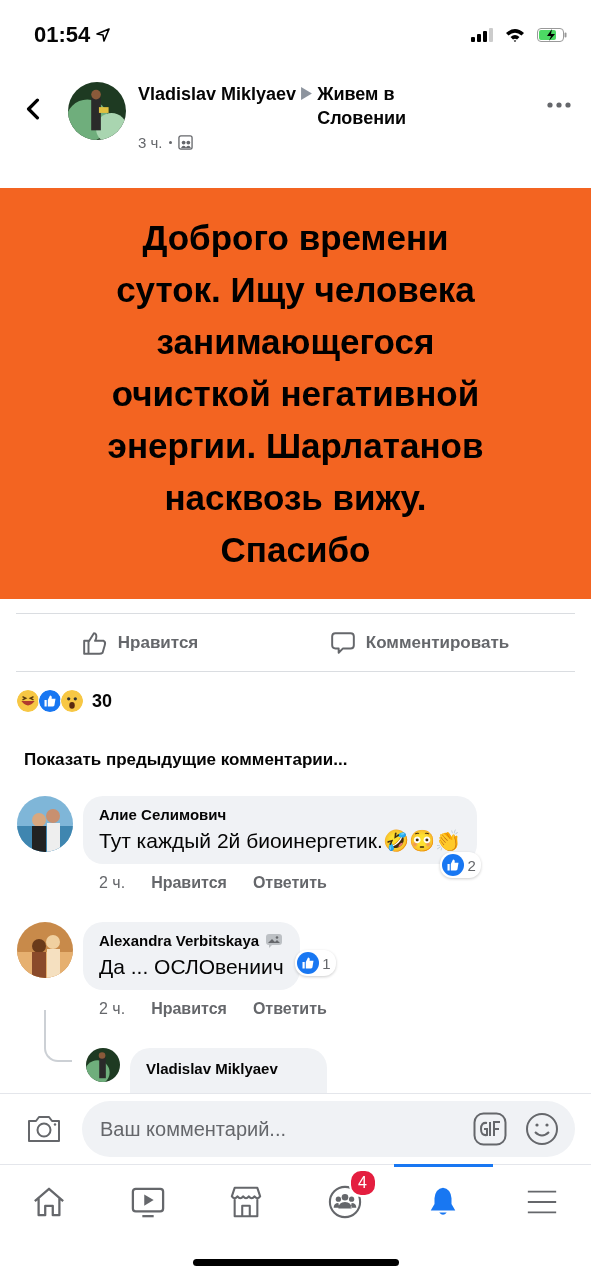 The height and width of the screenshot is (1280, 591). What do you see at coordinates (49, 1202) in the screenshot?
I see `home-icon` at bounding box center [49, 1202].